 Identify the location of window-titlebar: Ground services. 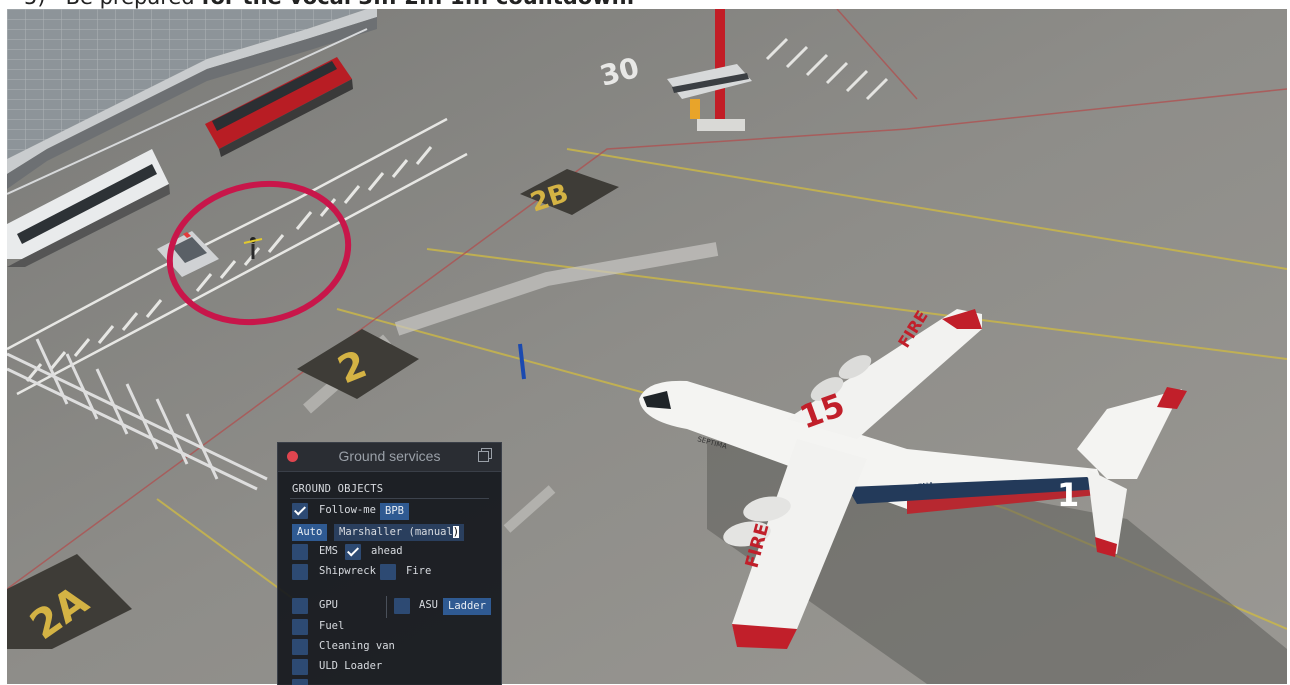
(389, 457).